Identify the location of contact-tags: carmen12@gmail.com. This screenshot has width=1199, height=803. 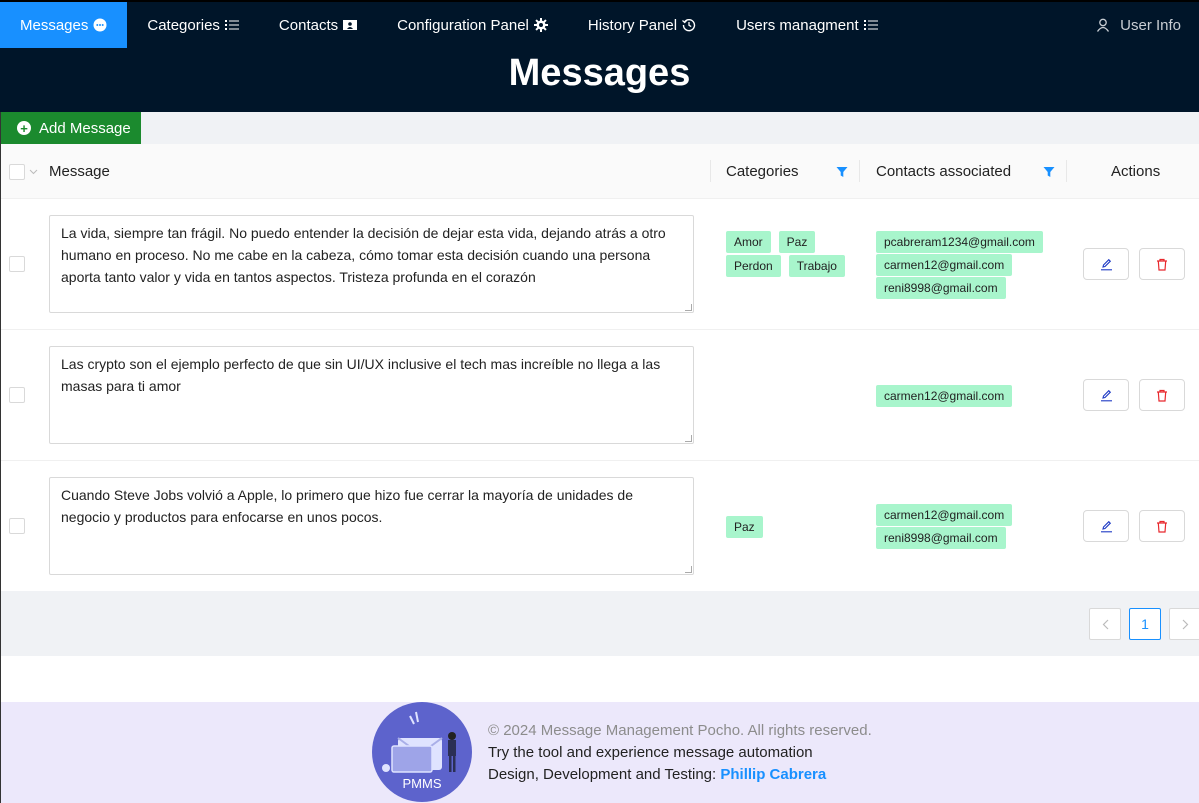
(971, 396).